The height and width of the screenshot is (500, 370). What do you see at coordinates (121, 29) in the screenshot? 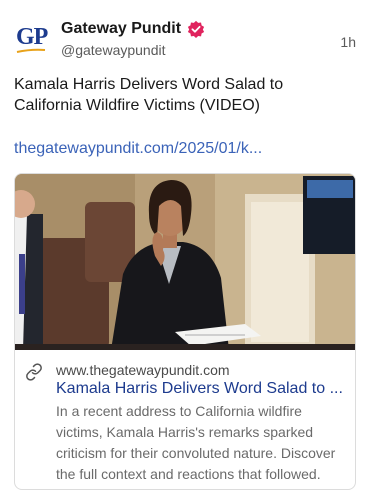
I see `author-name: Gateway Pundit` at bounding box center [121, 29].